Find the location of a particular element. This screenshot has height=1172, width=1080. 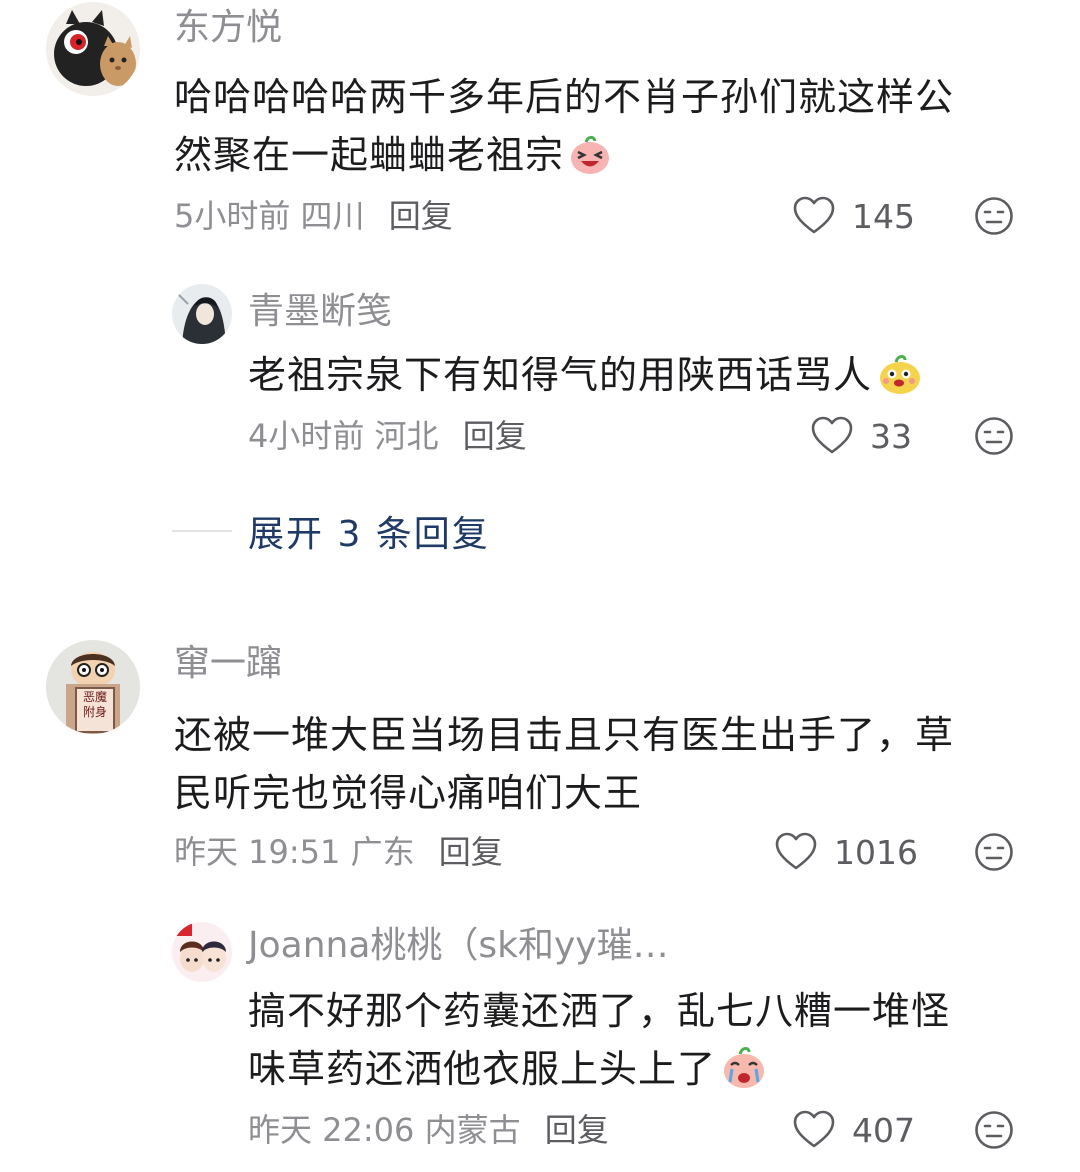

avatar: 恶魔附身 is located at coordinates (93, 687).